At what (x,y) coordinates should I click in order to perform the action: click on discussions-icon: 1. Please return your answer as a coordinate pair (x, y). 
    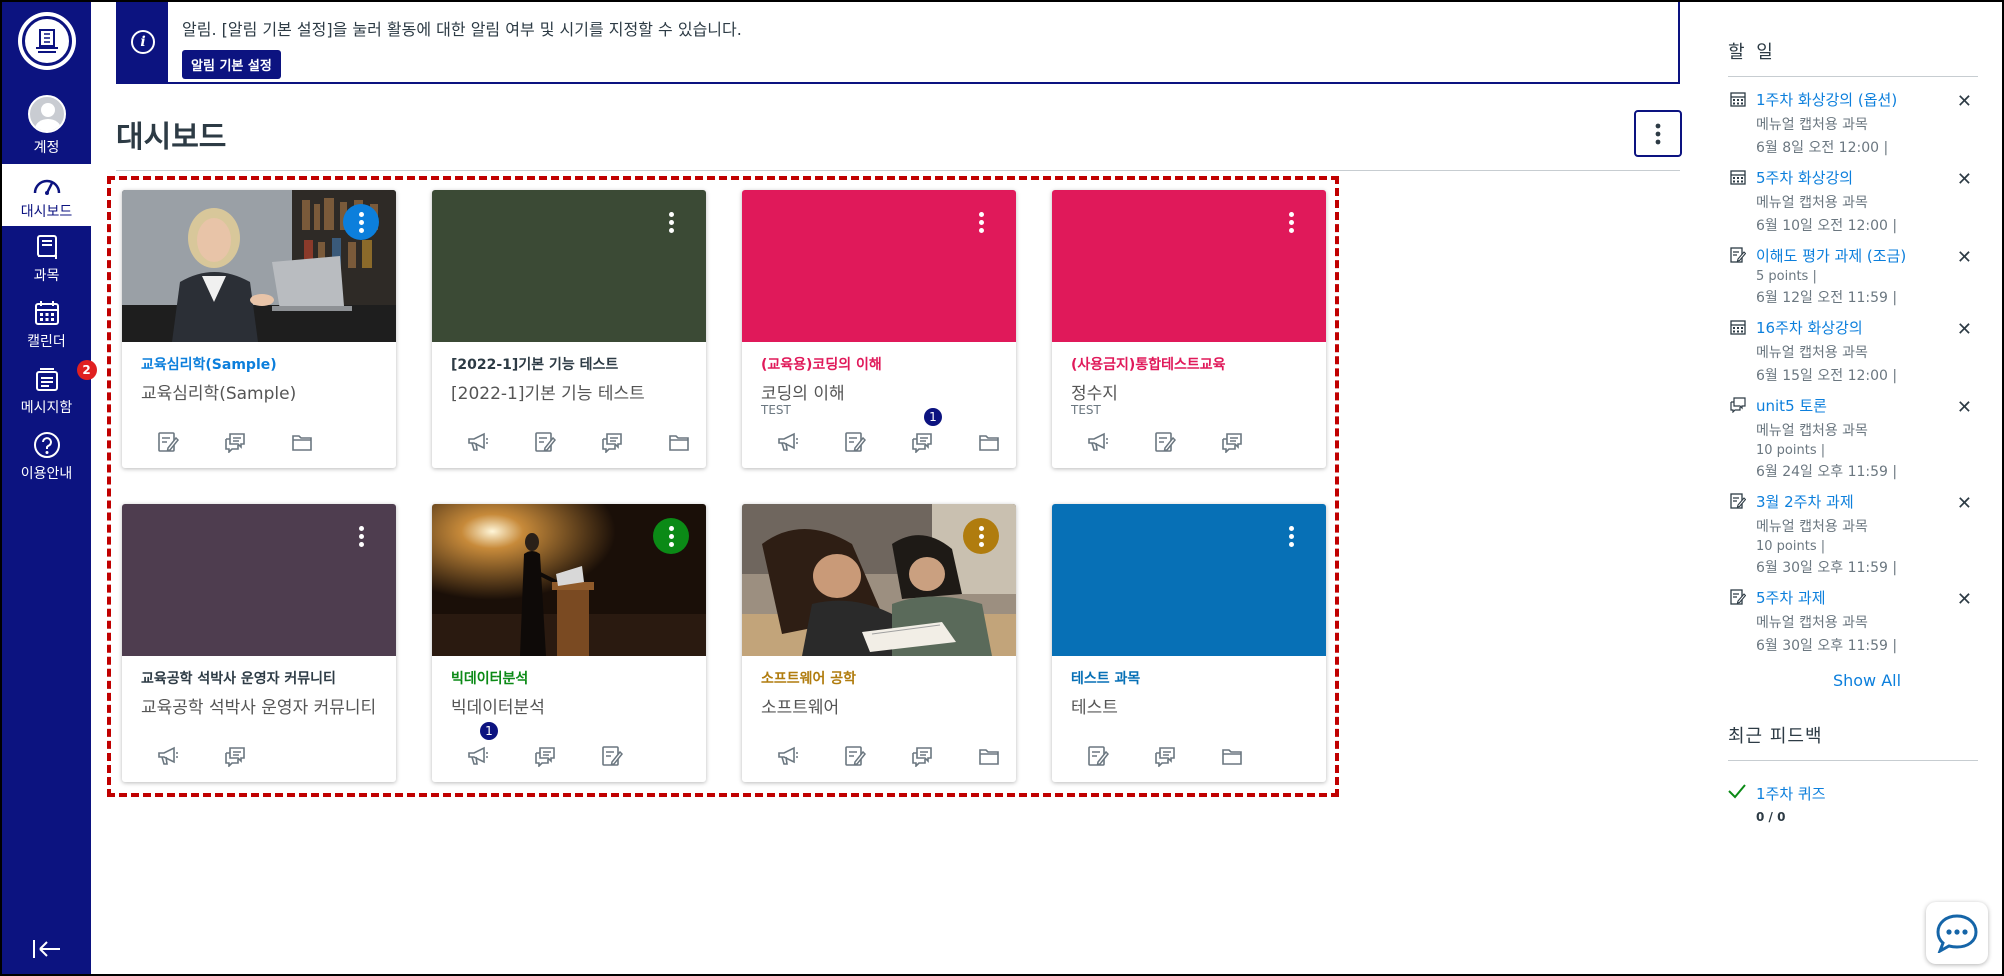
    Looking at the image, I should click on (921, 432).